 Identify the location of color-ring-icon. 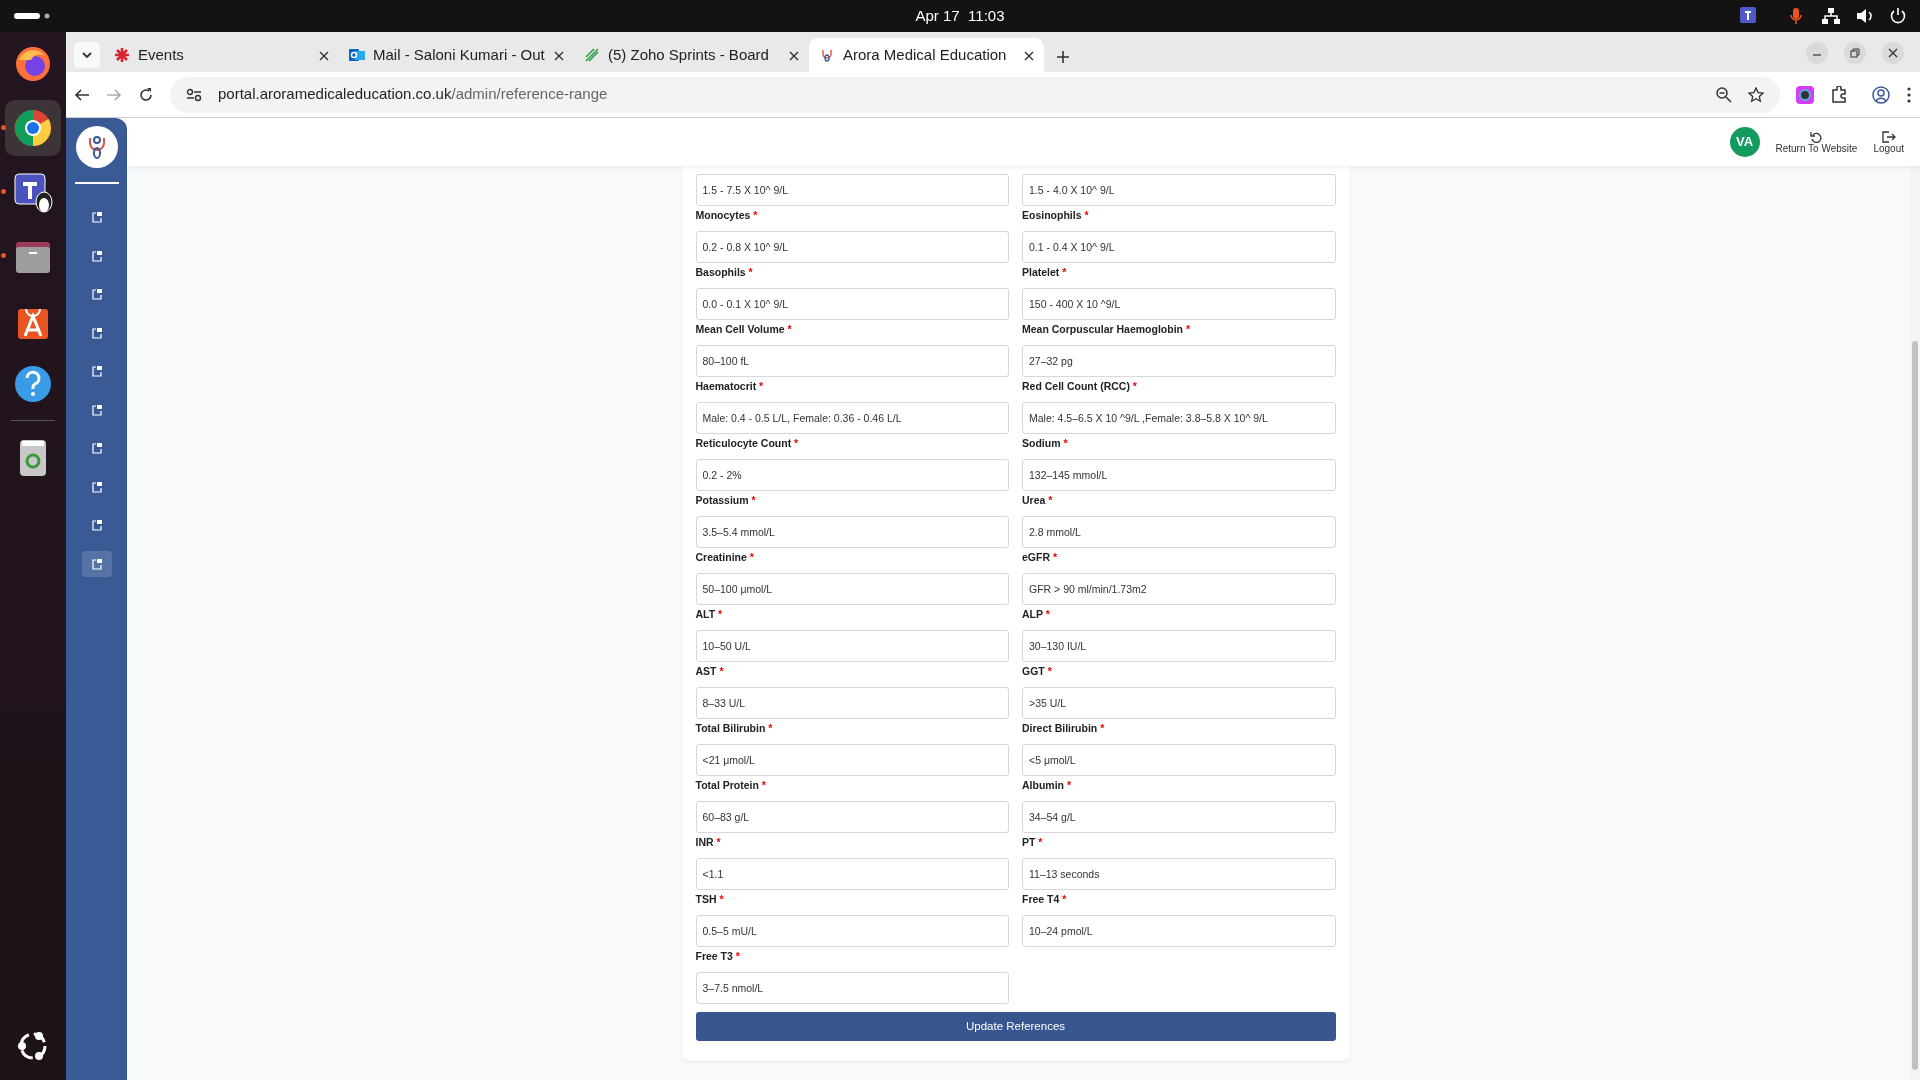
(1805, 94).